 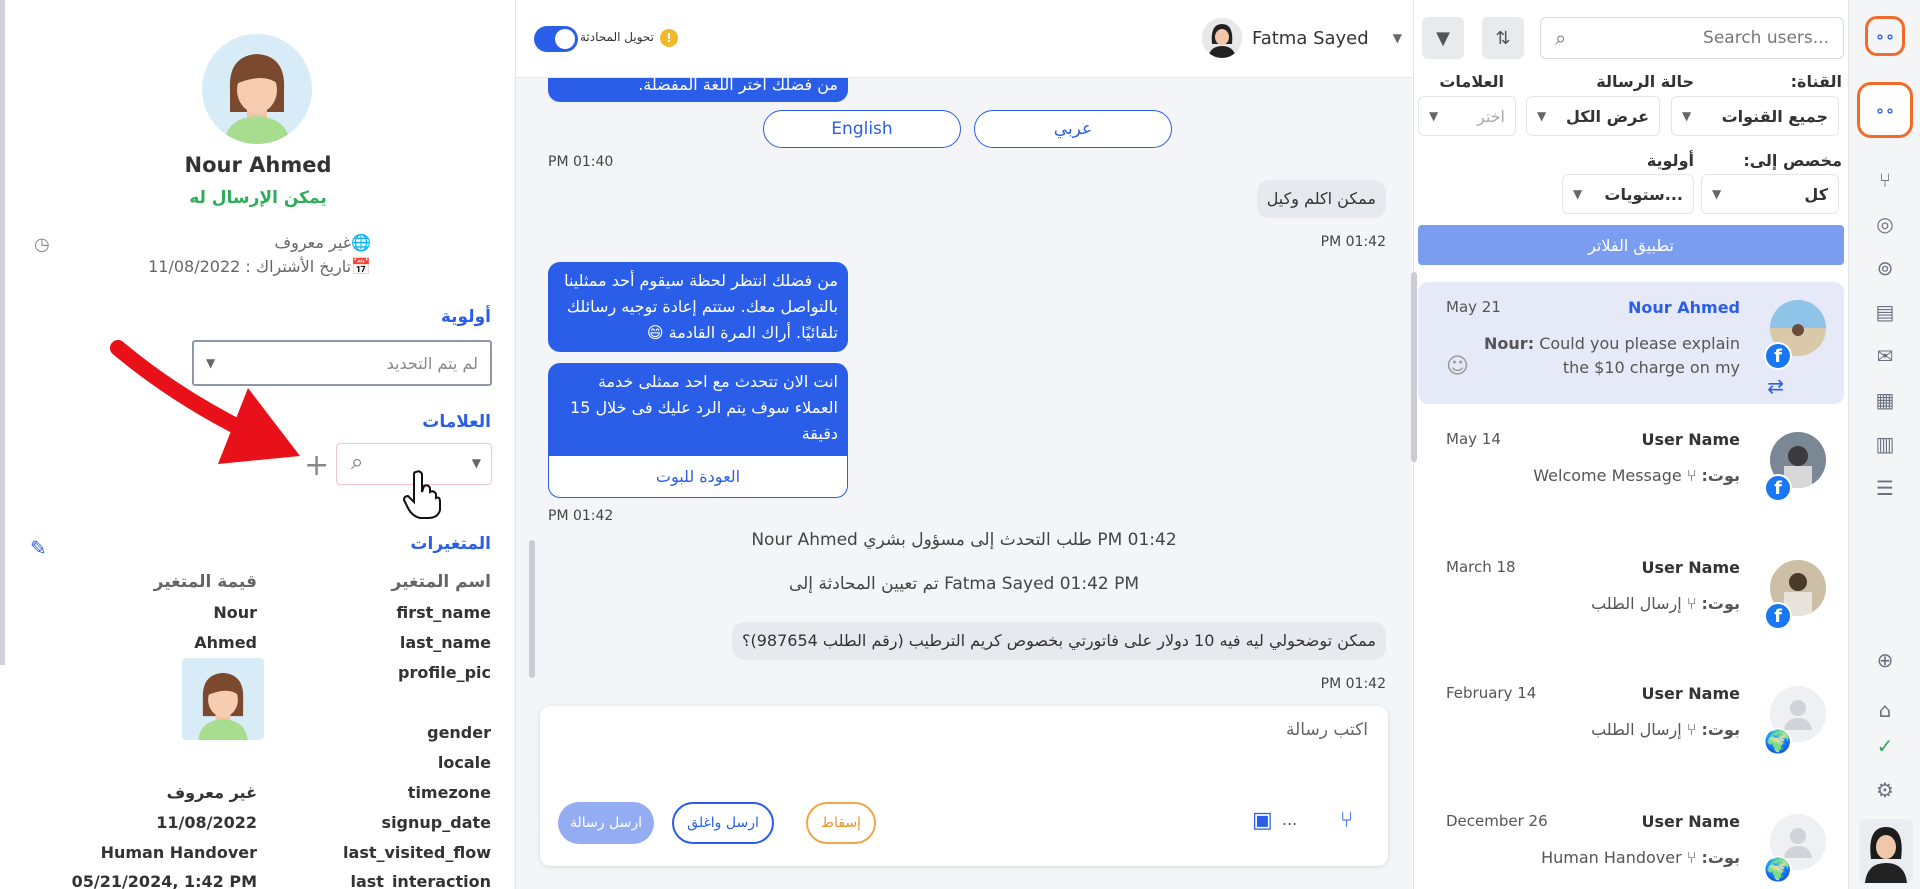 What do you see at coordinates (1778, 870) in the screenshot?
I see `globe-icon: 🌍` at bounding box center [1778, 870].